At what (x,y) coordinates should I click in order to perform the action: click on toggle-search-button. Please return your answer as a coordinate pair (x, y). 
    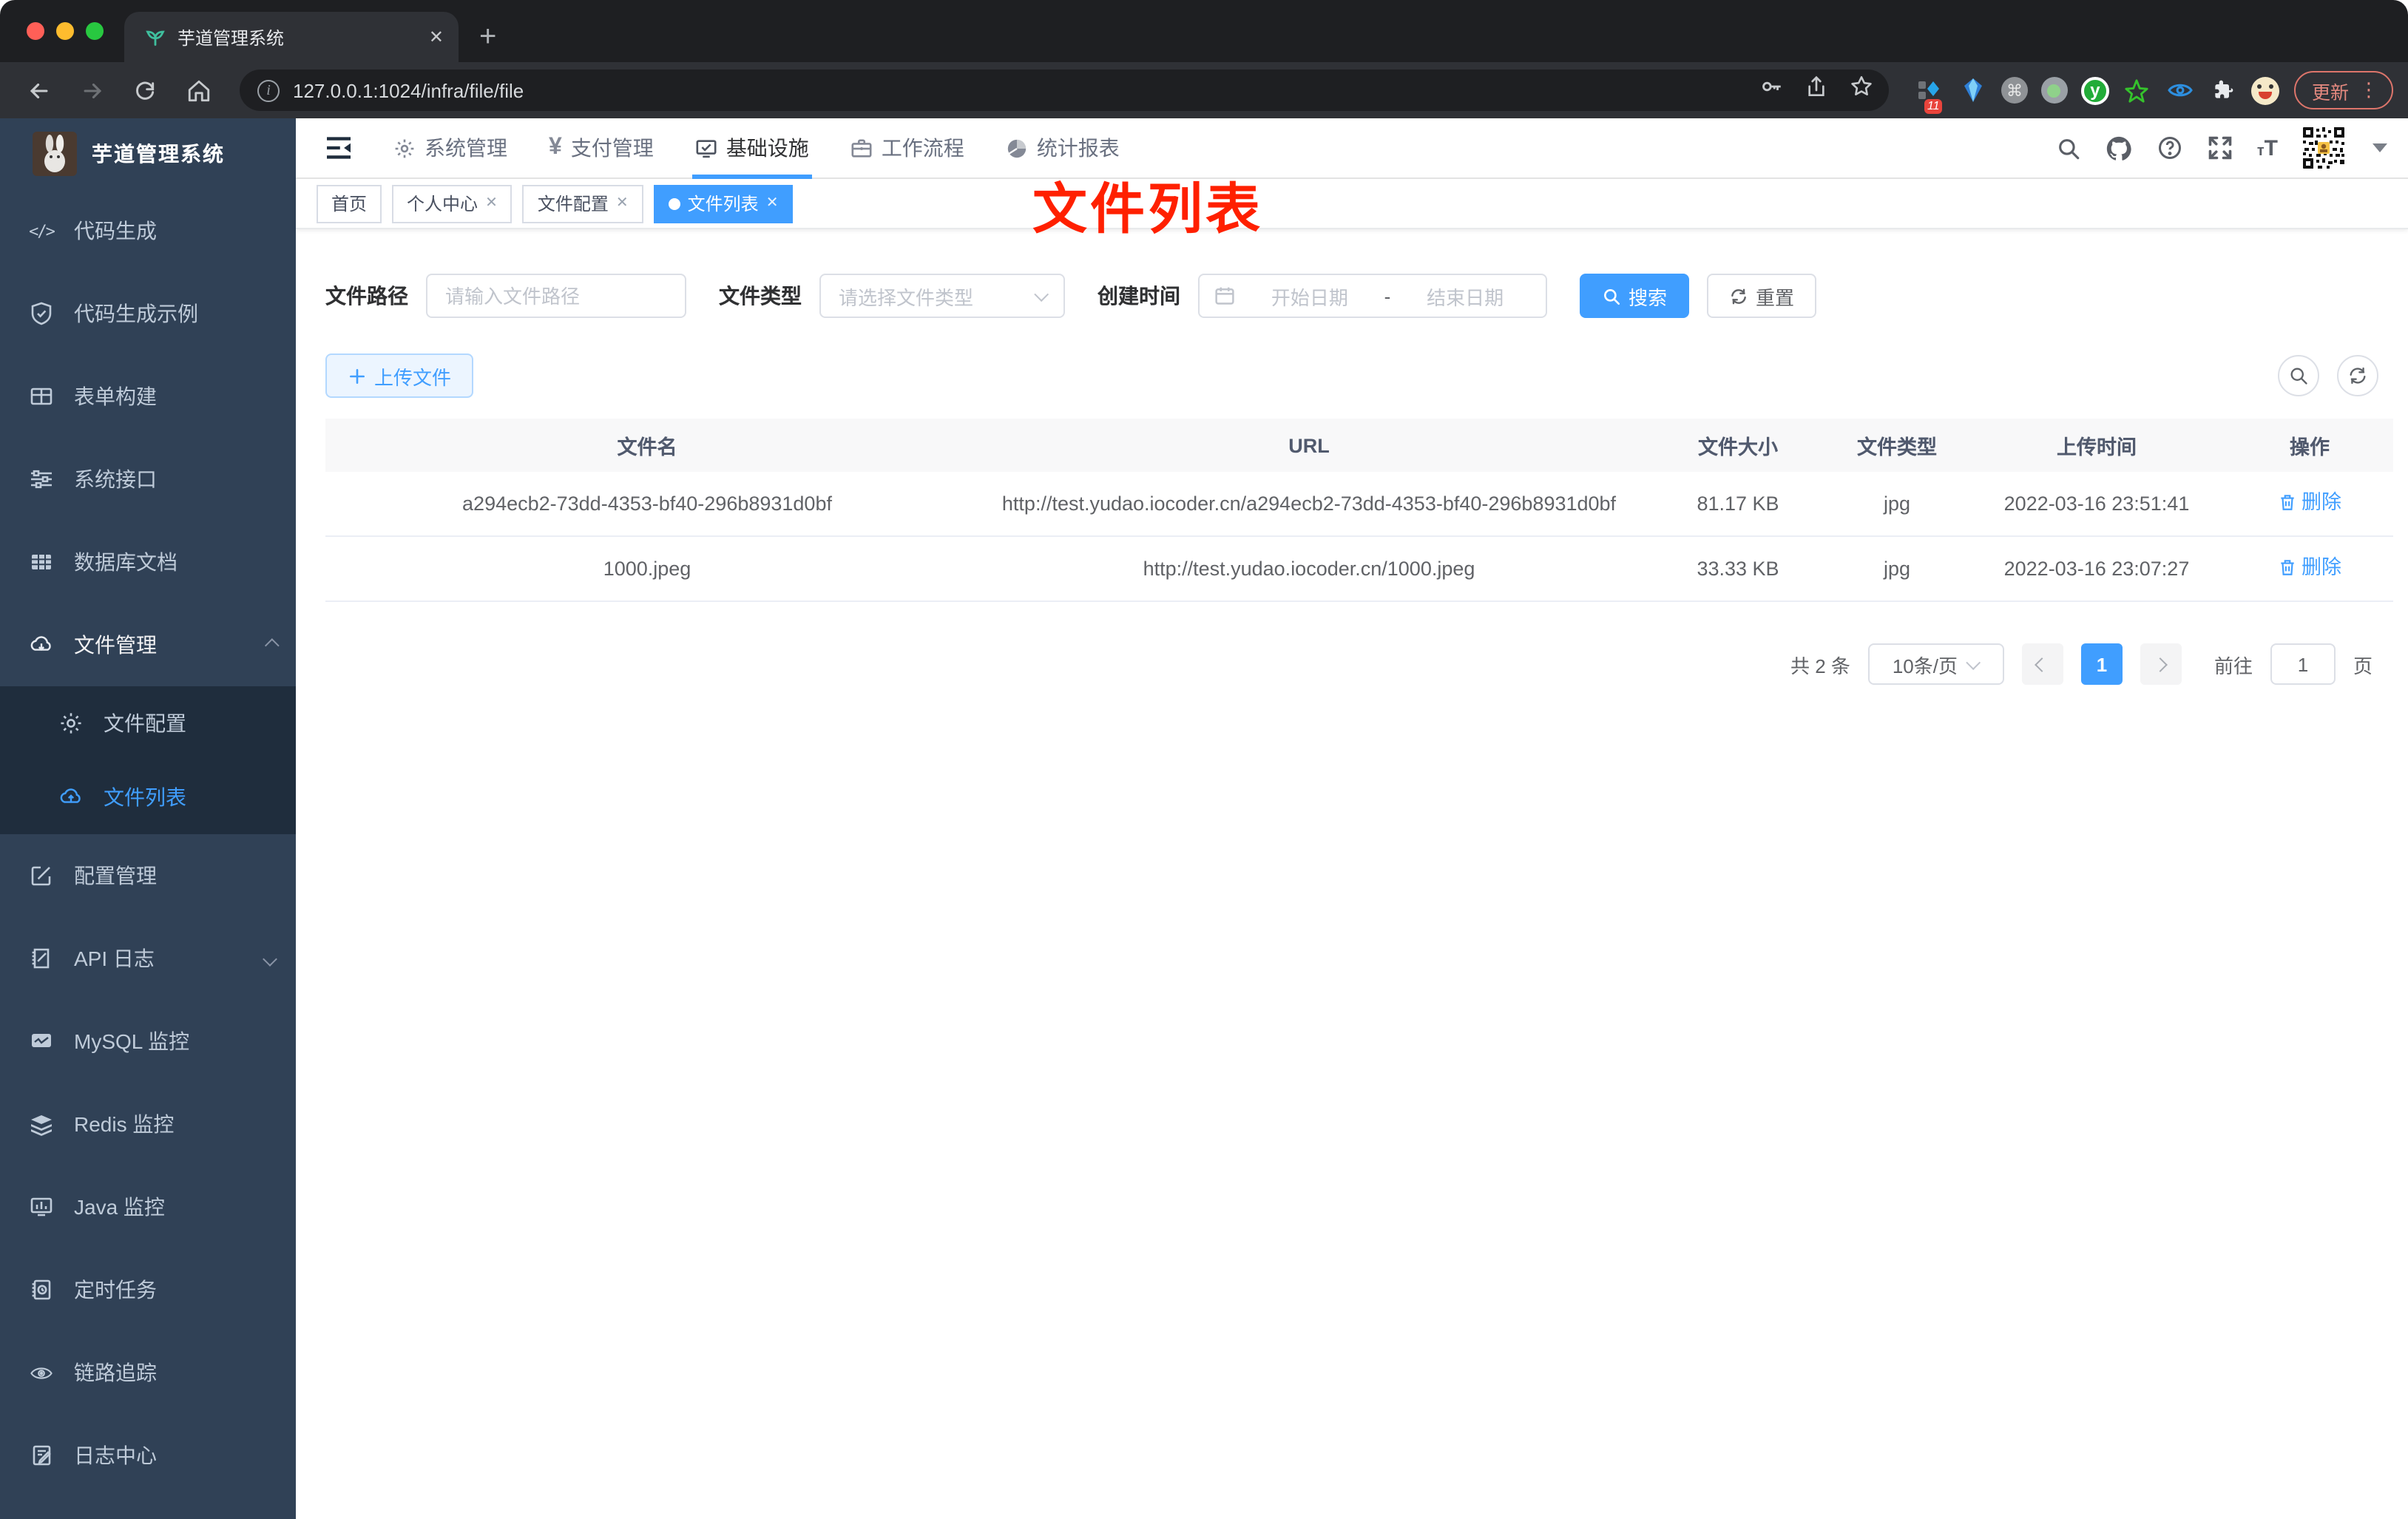
    Looking at the image, I should click on (2298, 375).